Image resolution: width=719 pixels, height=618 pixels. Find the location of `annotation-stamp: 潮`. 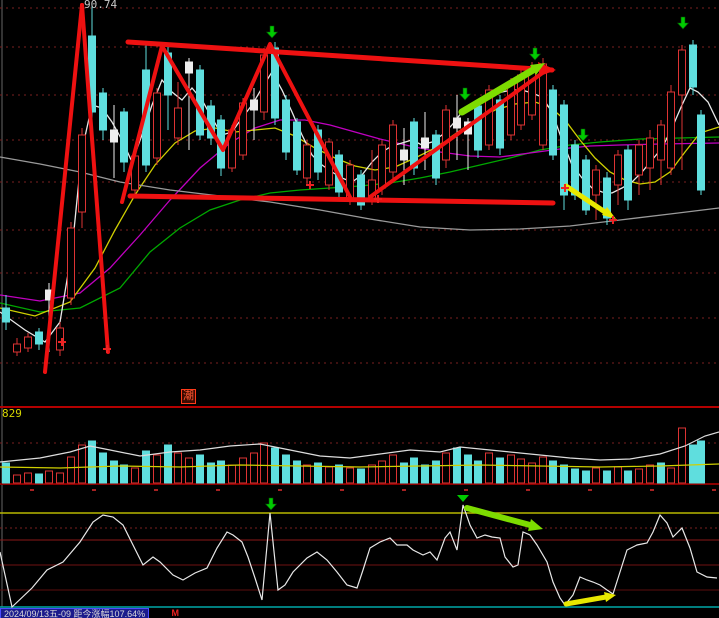

annotation-stamp: 潮 is located at coordinates (188, 396).